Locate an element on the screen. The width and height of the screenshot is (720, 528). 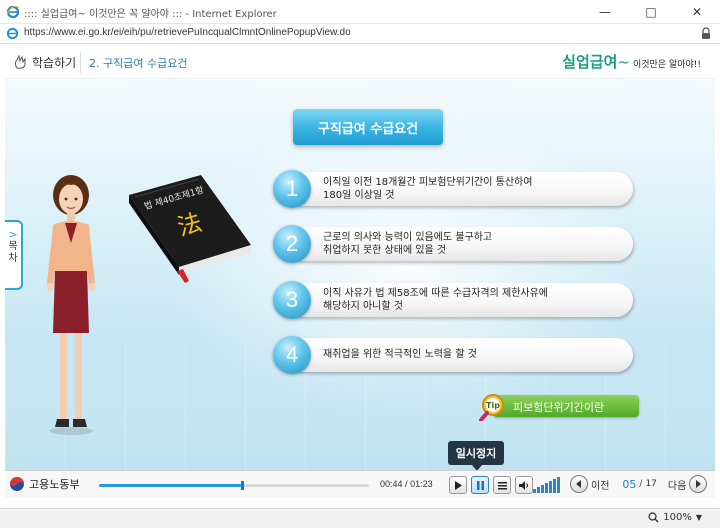
hand-icon is located at coordinates (20, 61).